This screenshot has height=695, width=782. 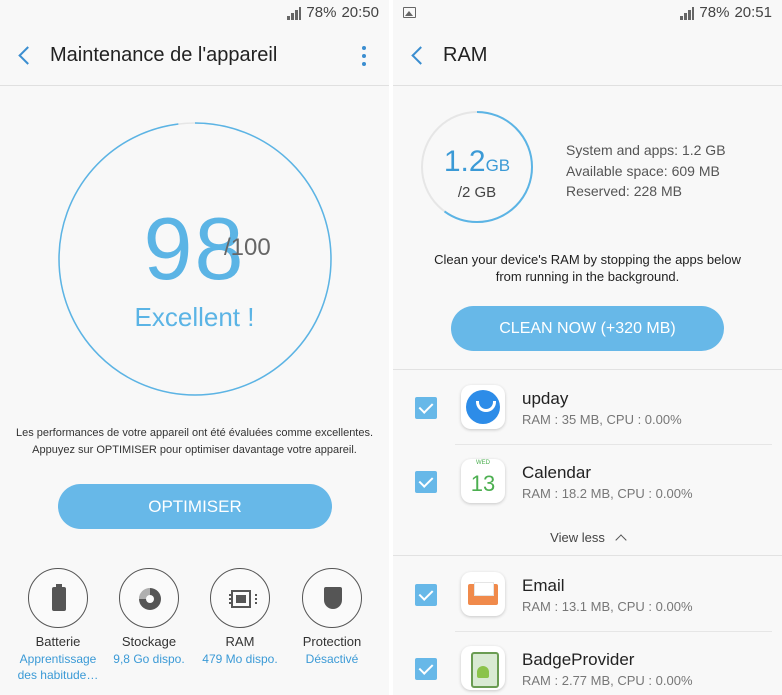 I want to click on list-divider, so click(x=587, y=369).